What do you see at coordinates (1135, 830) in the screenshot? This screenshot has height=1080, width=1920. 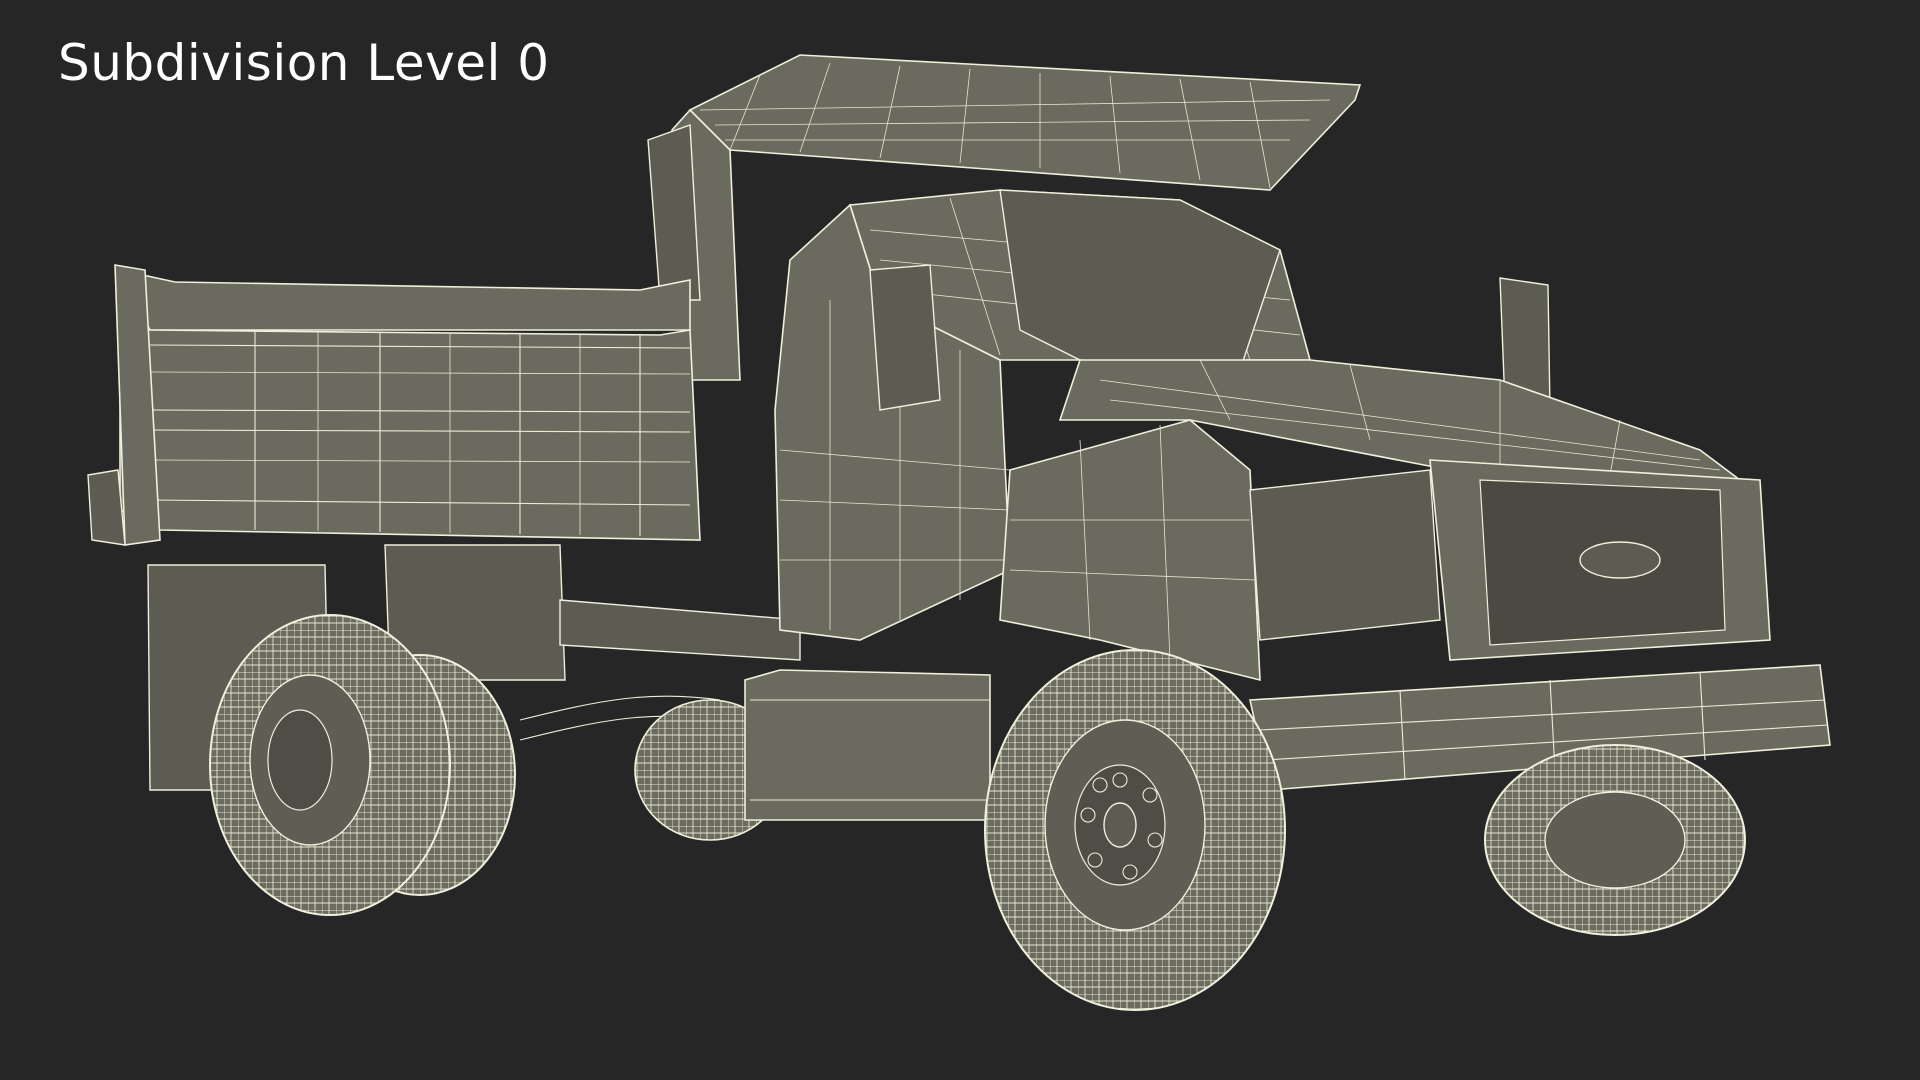 I see `front-wheel-near` at bounding box center [1135, 830].